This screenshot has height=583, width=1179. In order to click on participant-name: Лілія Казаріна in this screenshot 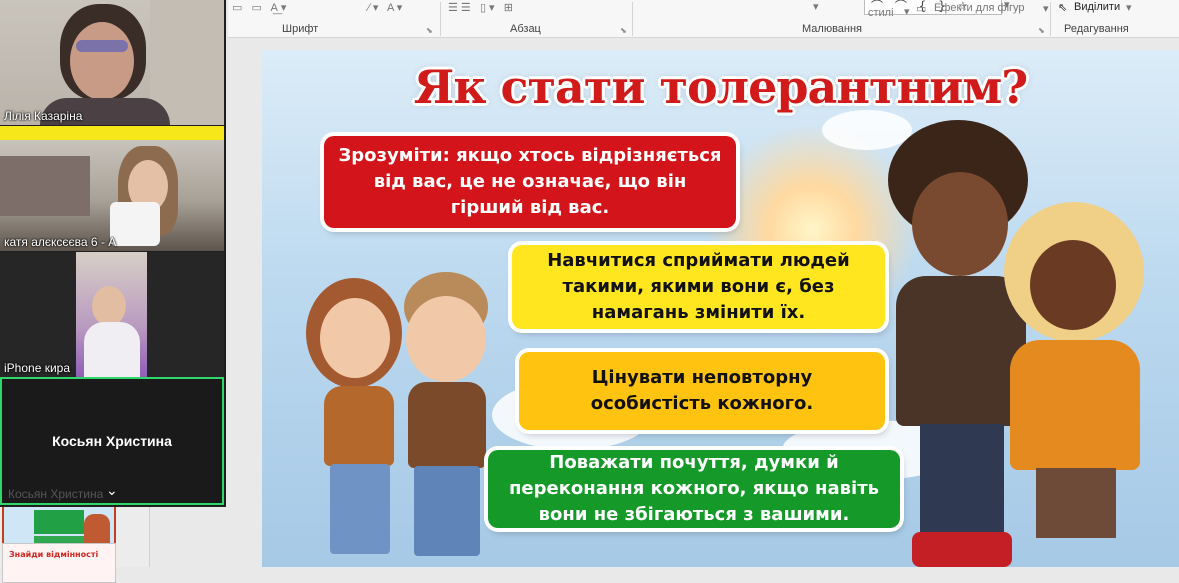, I will do `click(43, 116)`.